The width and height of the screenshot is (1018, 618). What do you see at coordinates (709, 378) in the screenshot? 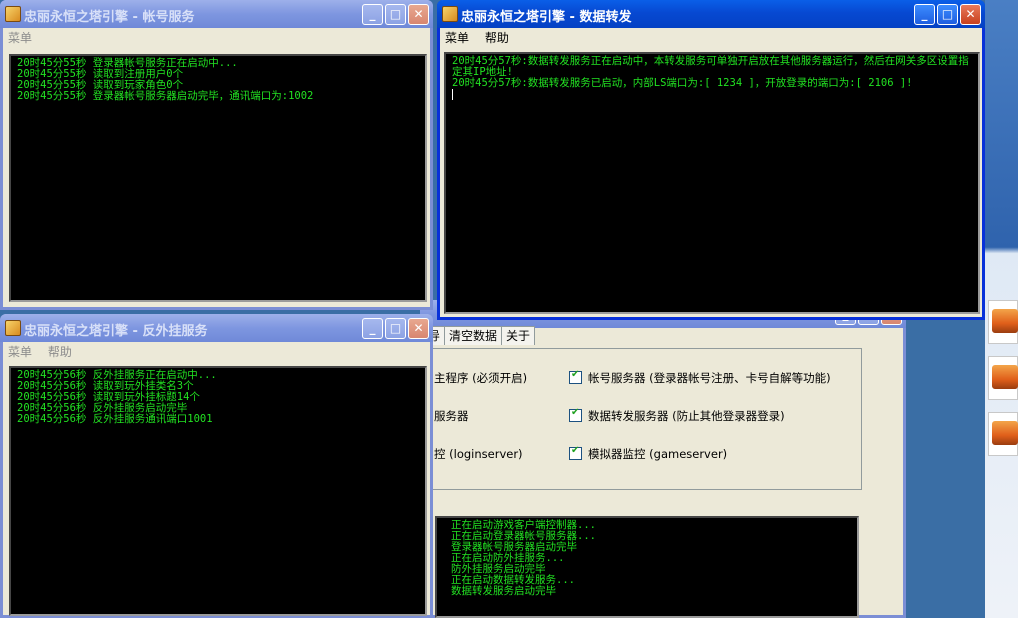
I see `checkbox-label: 帐号服务器 (登录器帐号注册、卡号自解等功能)` at bounding box center [709, 378].